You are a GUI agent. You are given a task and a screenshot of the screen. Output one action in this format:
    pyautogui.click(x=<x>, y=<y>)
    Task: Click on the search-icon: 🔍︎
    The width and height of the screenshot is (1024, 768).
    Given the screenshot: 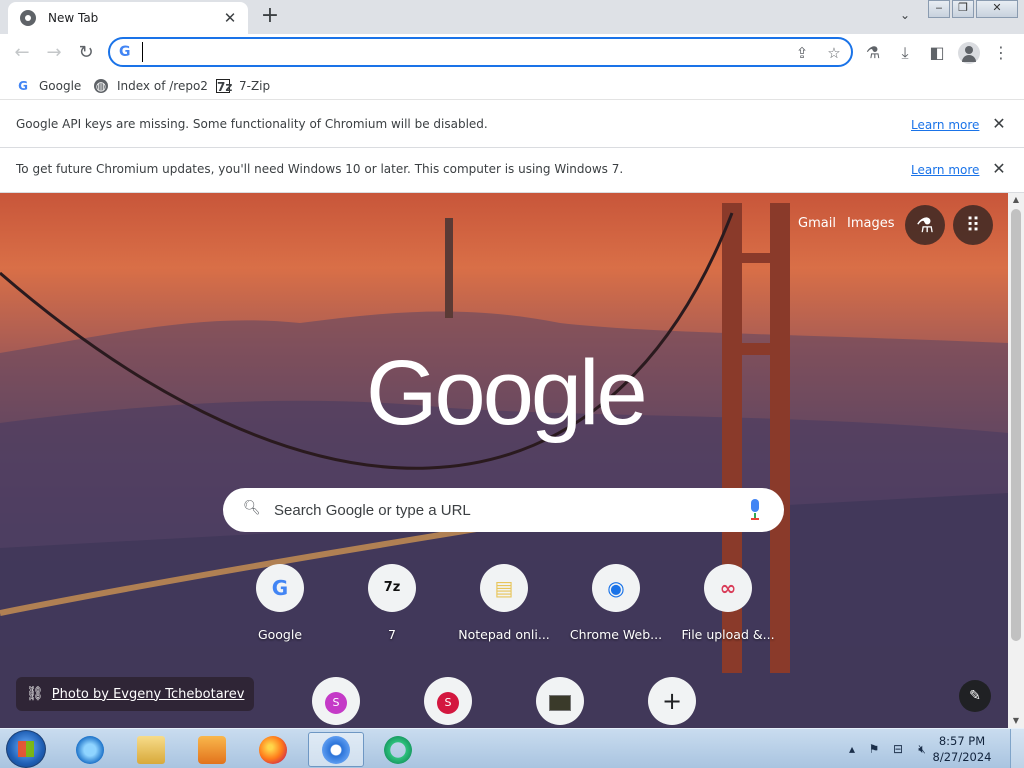 What is the action you would take?
    pyautogui.click(x=252, y=508)
    